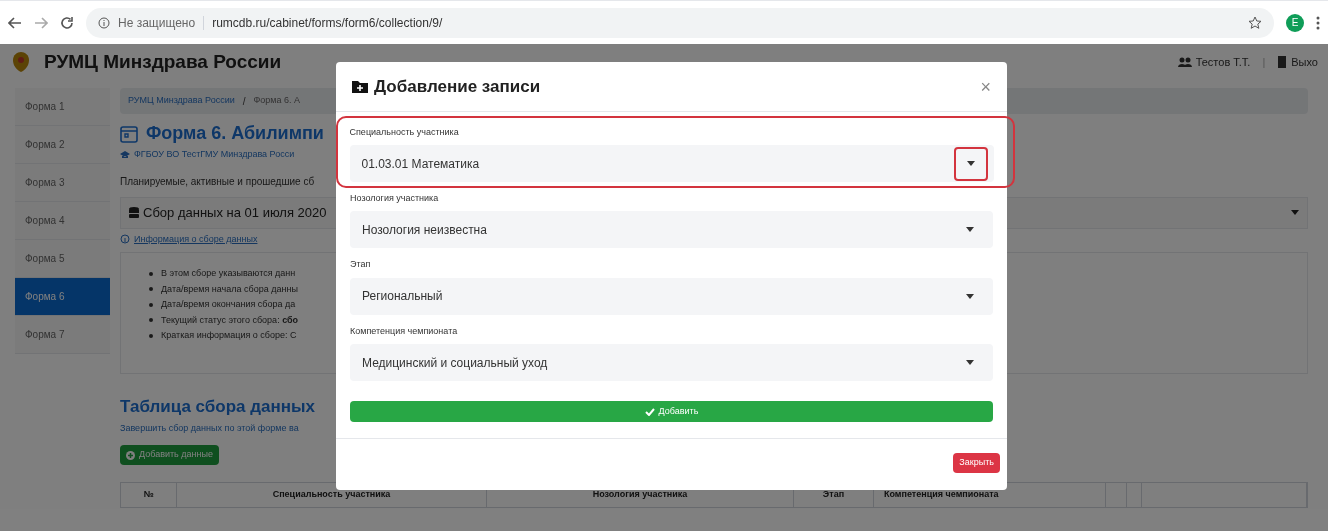 This screenshot has width=1328, height=531. I want to click on sidebar-item: Форма 1, so click(62, 107).